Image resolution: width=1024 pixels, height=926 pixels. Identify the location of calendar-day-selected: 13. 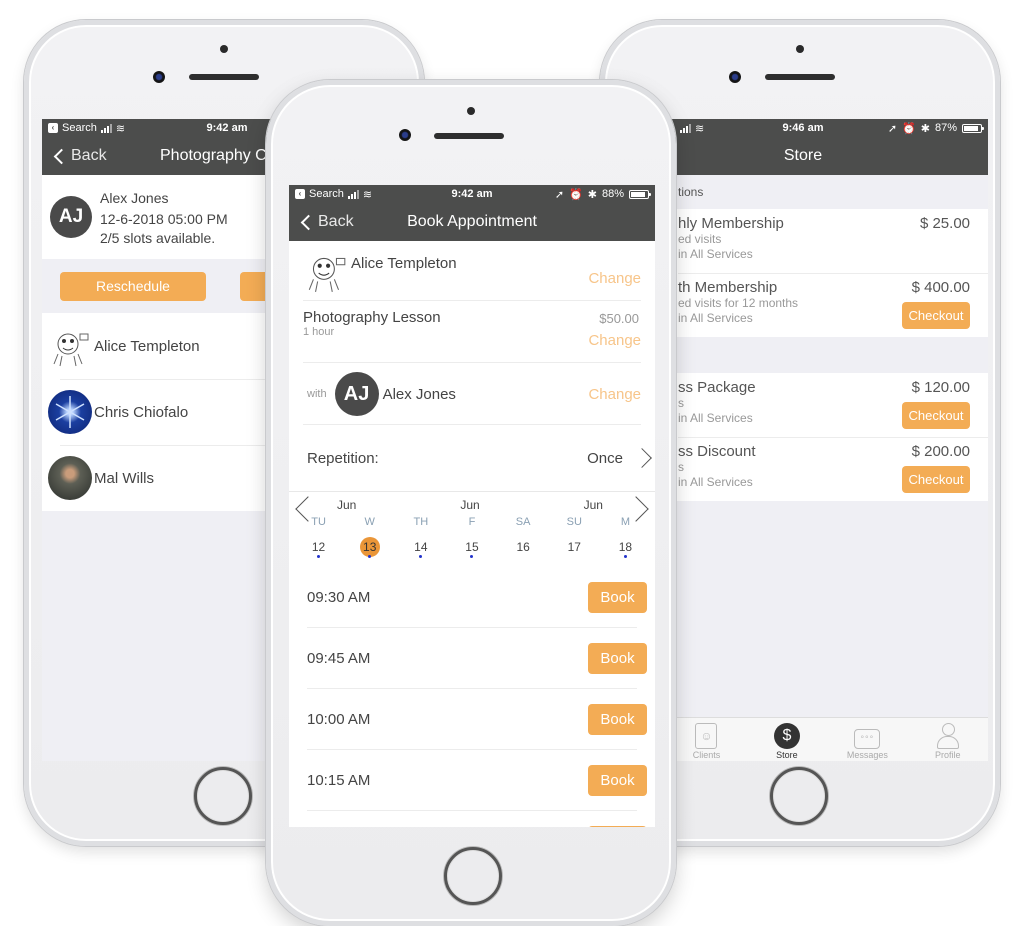
(369, 547).